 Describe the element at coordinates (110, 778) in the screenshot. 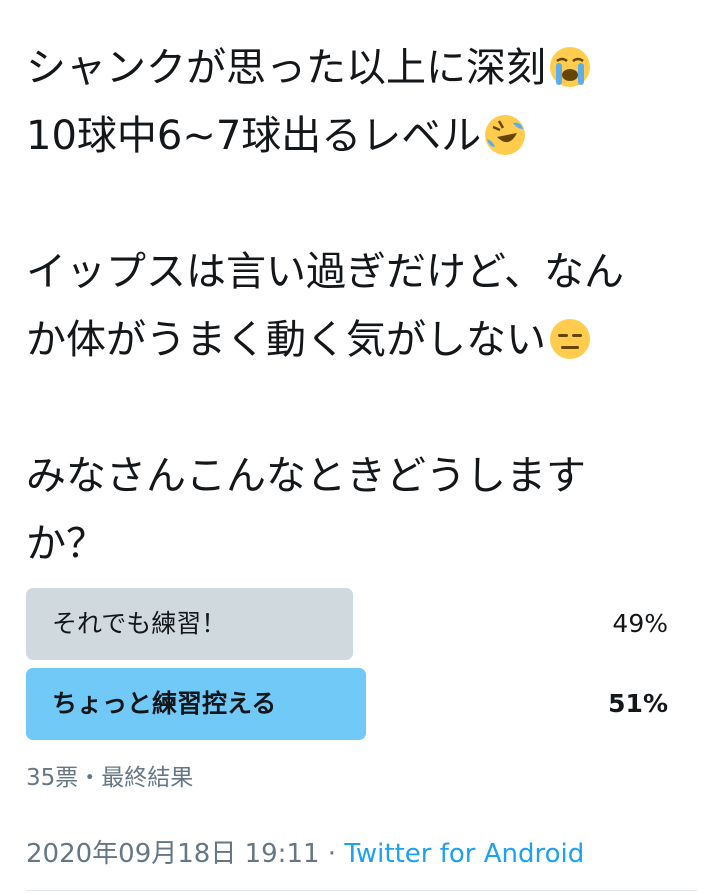

I see `poll-vote-count: 35票・最終結果` at that location.